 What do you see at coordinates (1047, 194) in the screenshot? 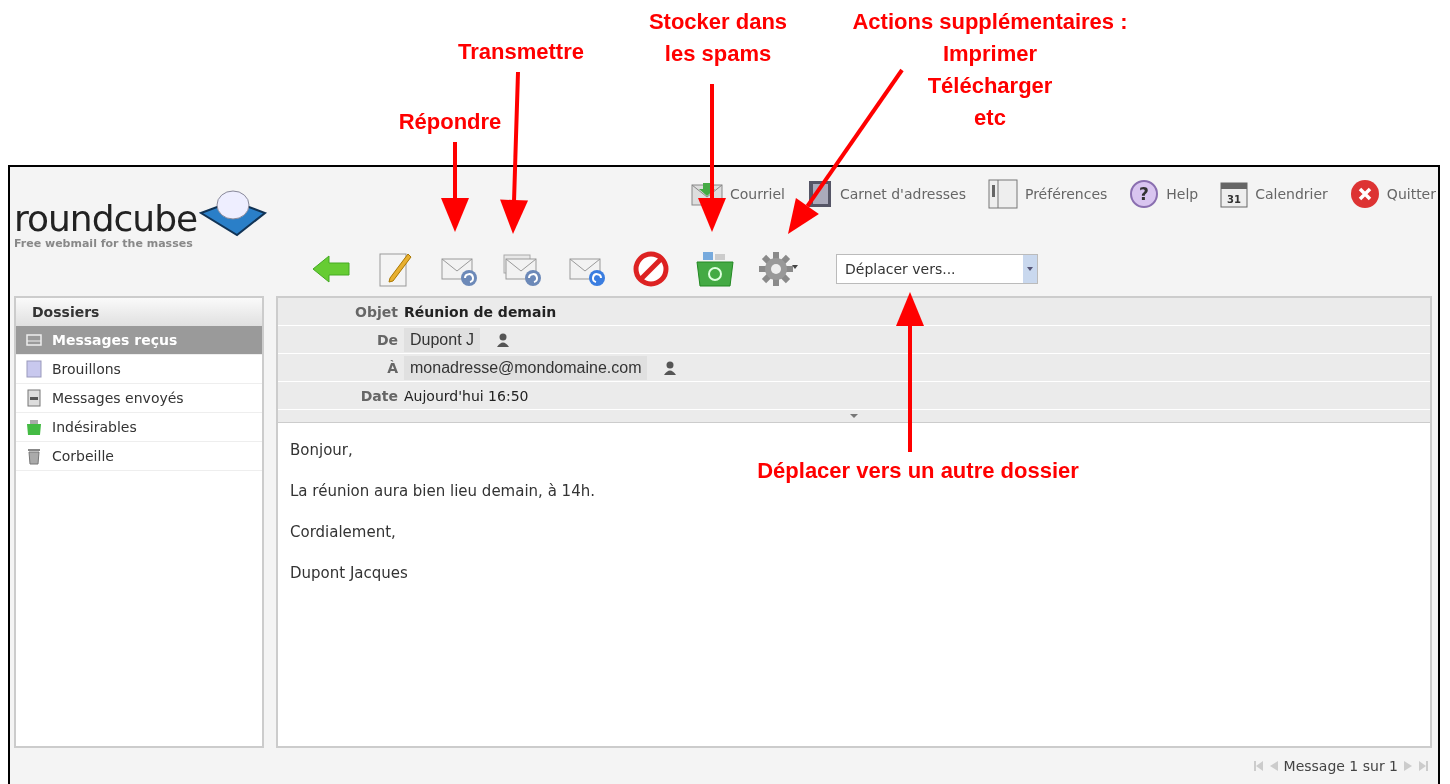
I see `nav-link: Préférences` at bounding box center [1047, 194].